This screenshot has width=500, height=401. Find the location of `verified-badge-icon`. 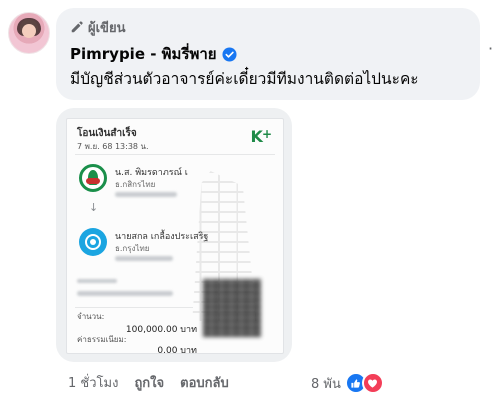

verified-badge-icon is located at coordinates (229, 54).